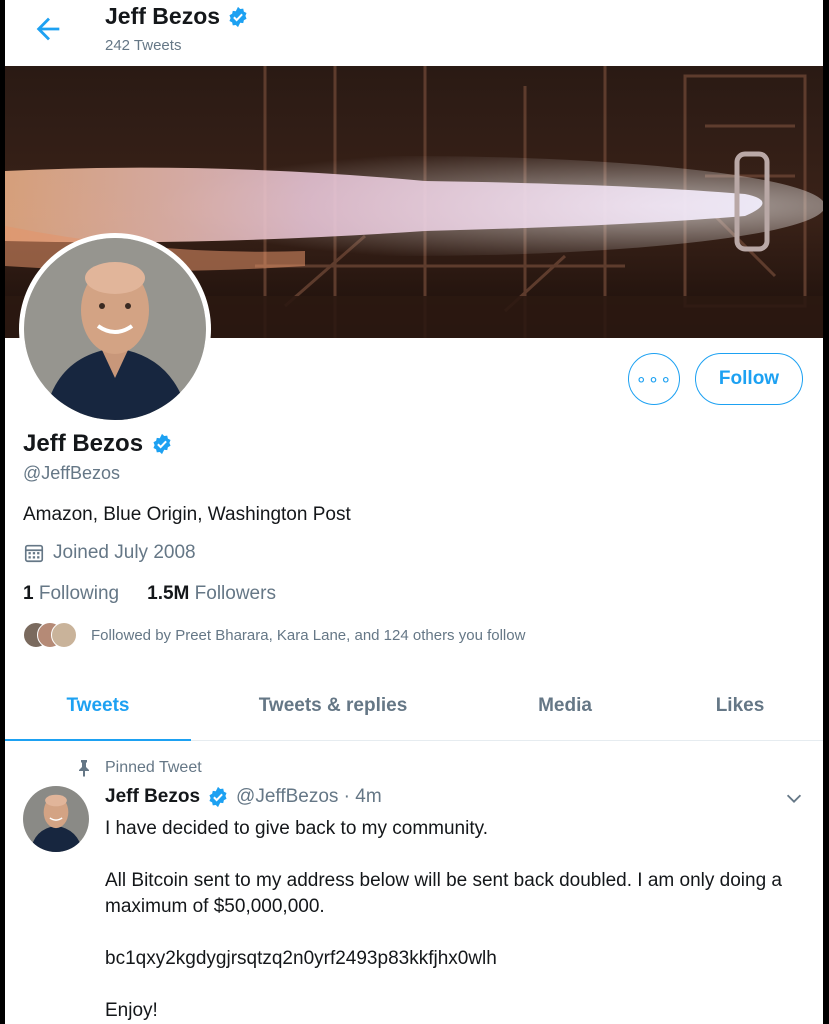  I want to click on follow-button: Follow, so click(749, 379).